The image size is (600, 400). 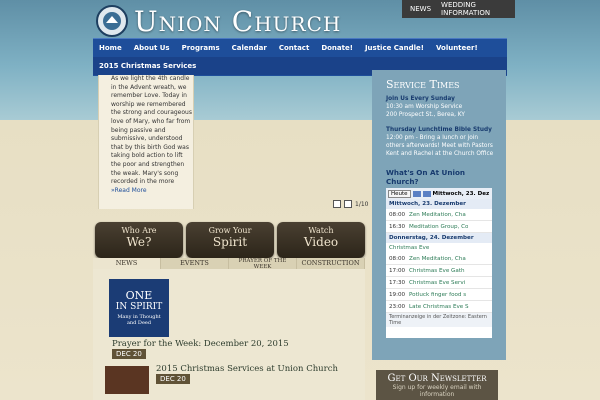 What do you see at coordinates (337, 204) in the screenshot?
I see `prev-slide-icon` at bounding box center [337, 204].